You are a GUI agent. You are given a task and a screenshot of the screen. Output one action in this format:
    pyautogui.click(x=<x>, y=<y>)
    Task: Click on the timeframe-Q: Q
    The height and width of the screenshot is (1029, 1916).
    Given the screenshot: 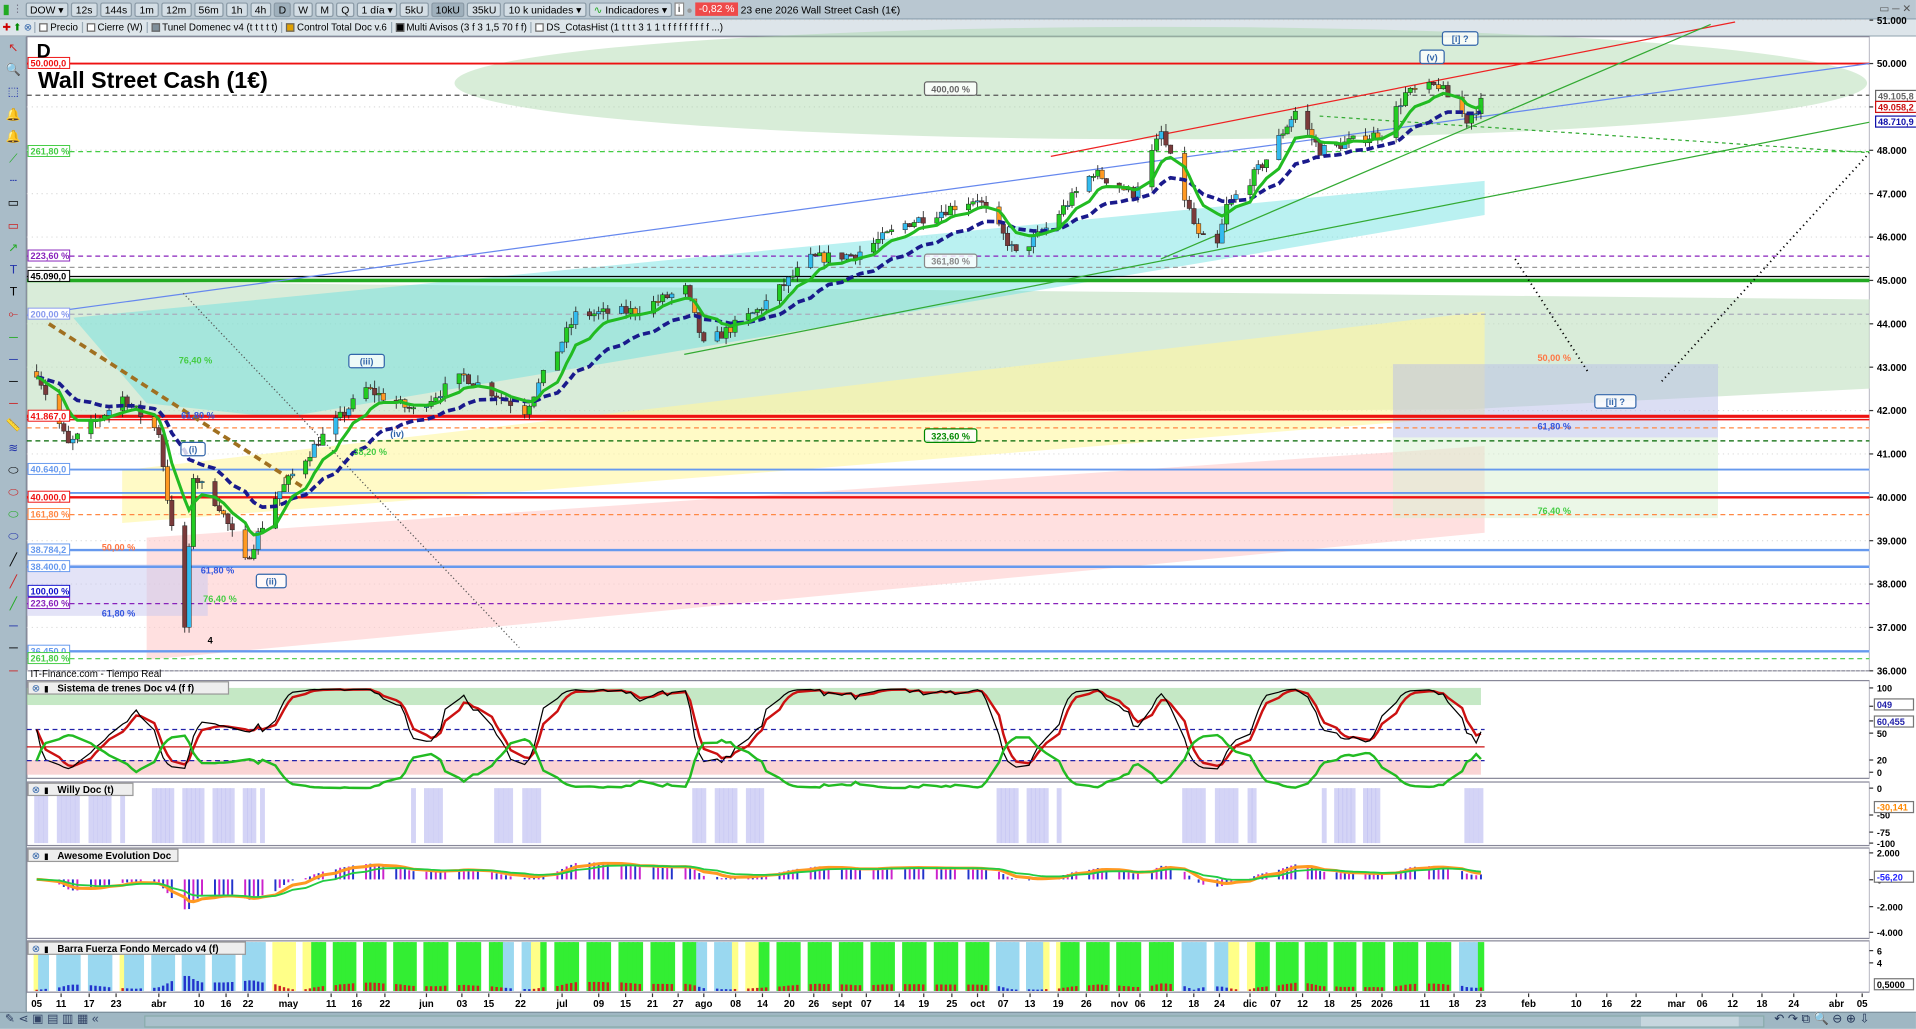 What is the action you would take?
    pyautogui.click(x=345, y=9)
    